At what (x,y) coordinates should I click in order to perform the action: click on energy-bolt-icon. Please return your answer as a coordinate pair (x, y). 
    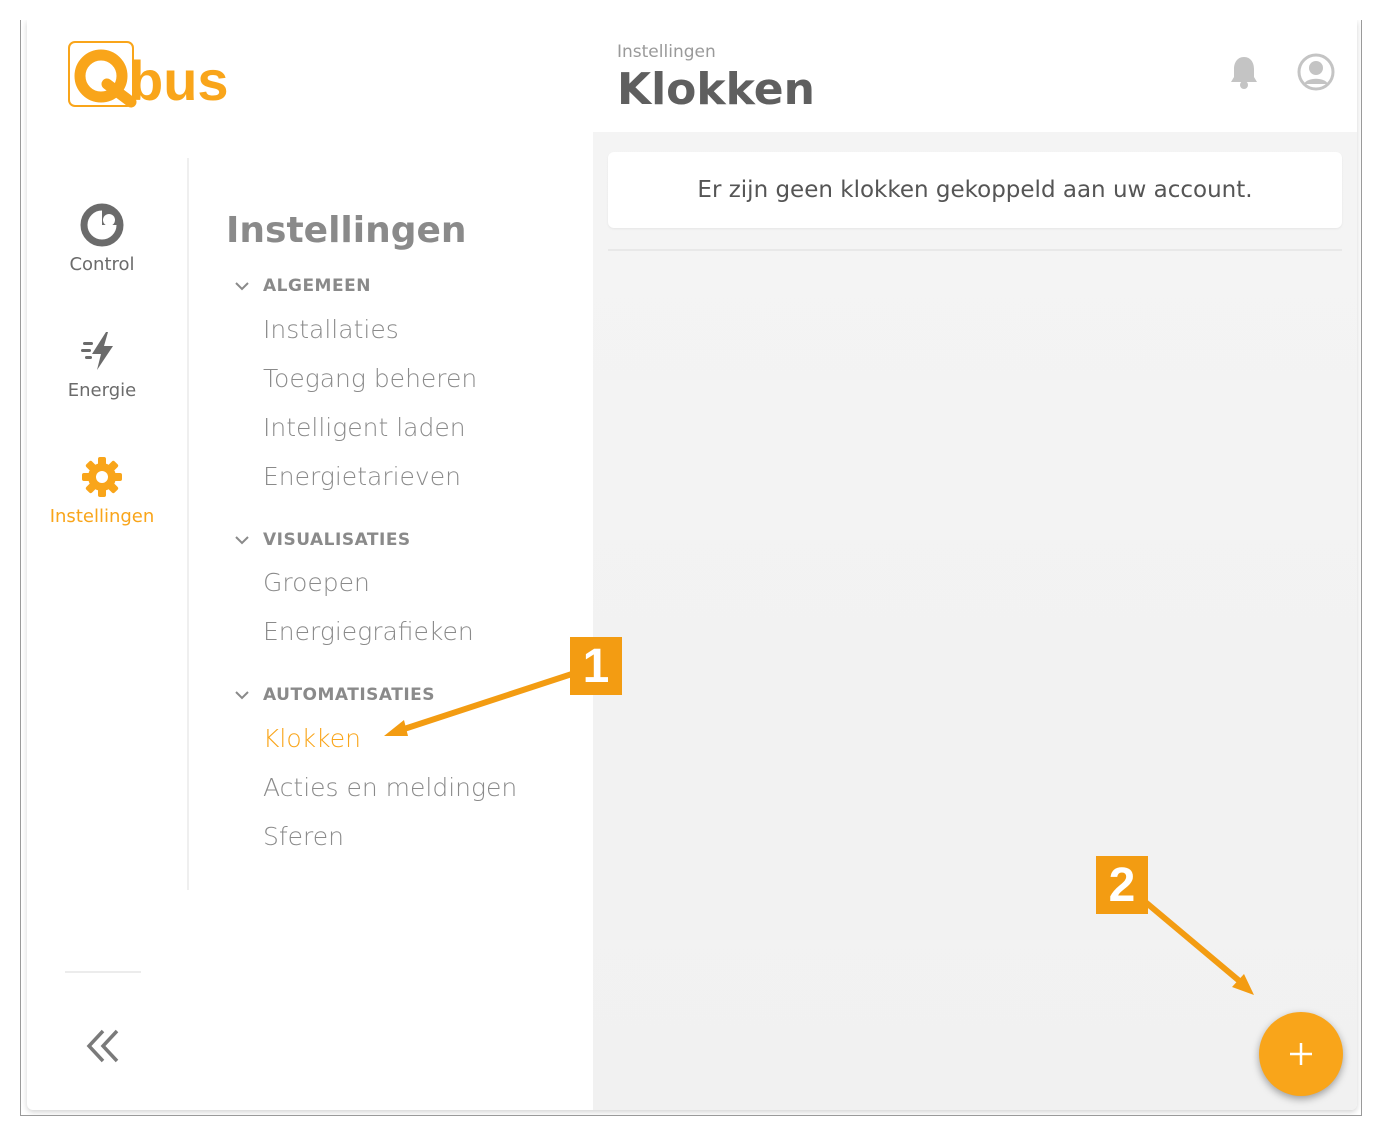
    Looking at the image, I should click on (97, 351).